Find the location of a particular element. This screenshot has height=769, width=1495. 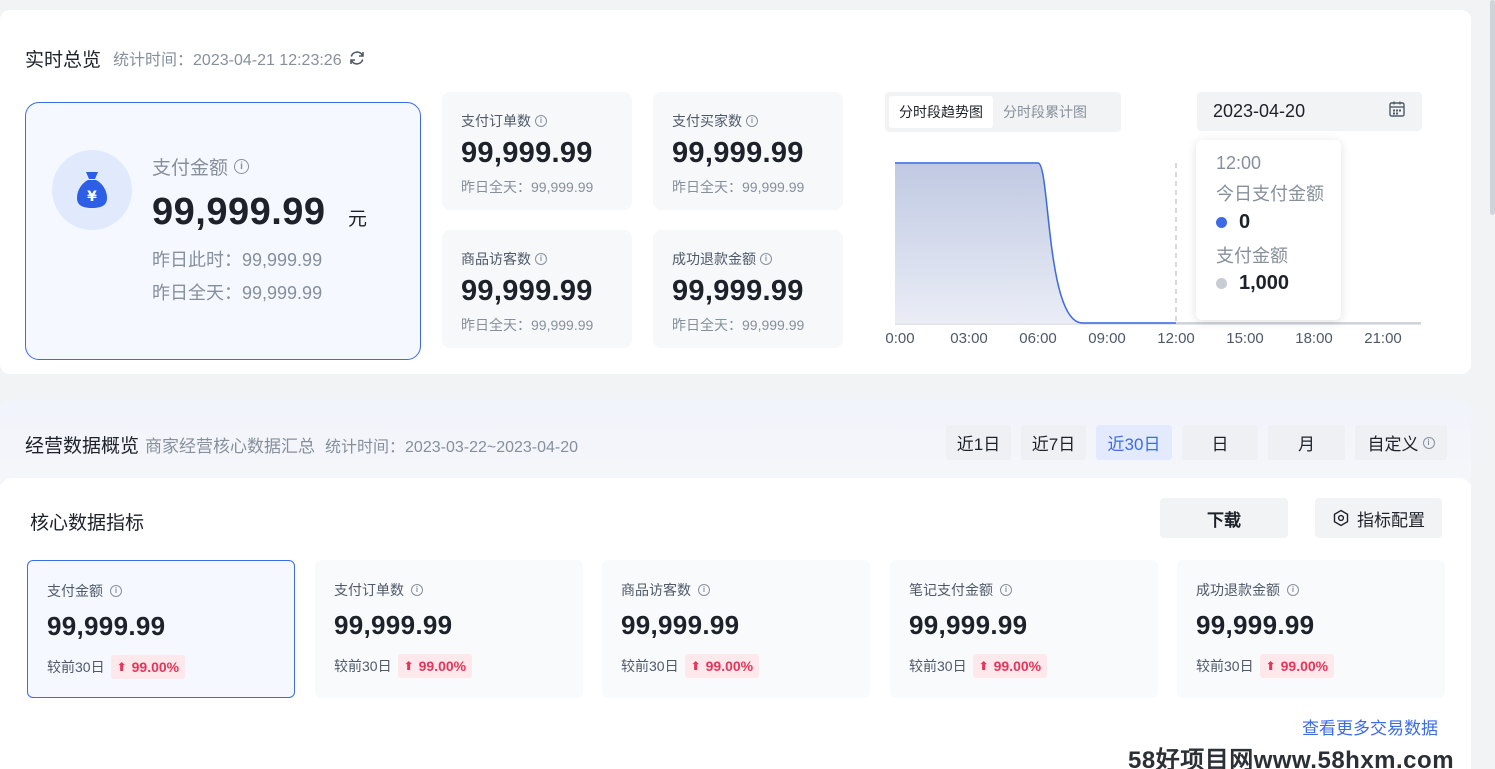

tooltip-value-pay: 1,000 is located at coordinates (1252, 283).